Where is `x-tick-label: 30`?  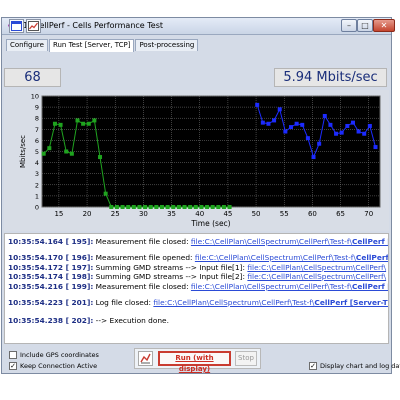 x-tick-label: 30 is located at coordinates (143, 214).